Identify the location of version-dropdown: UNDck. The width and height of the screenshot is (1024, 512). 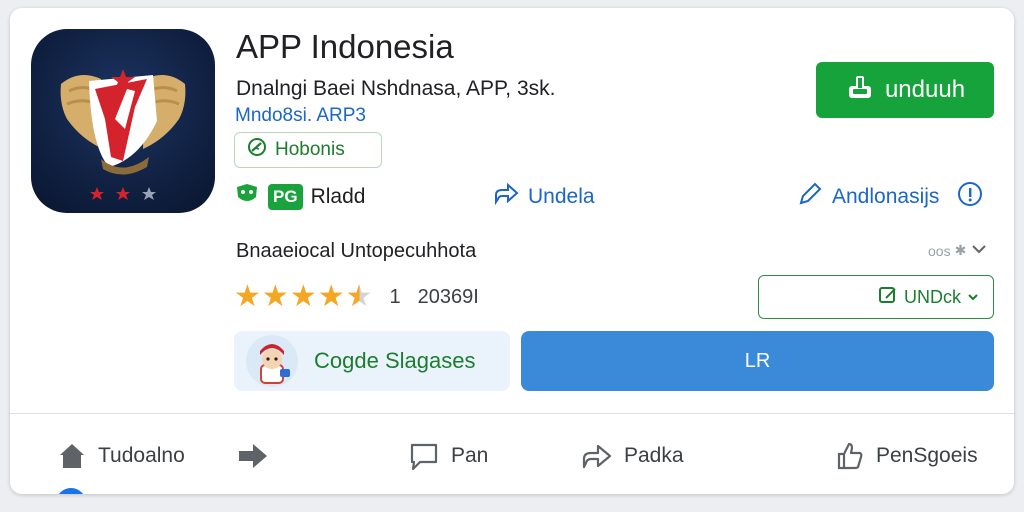
(876, 297).